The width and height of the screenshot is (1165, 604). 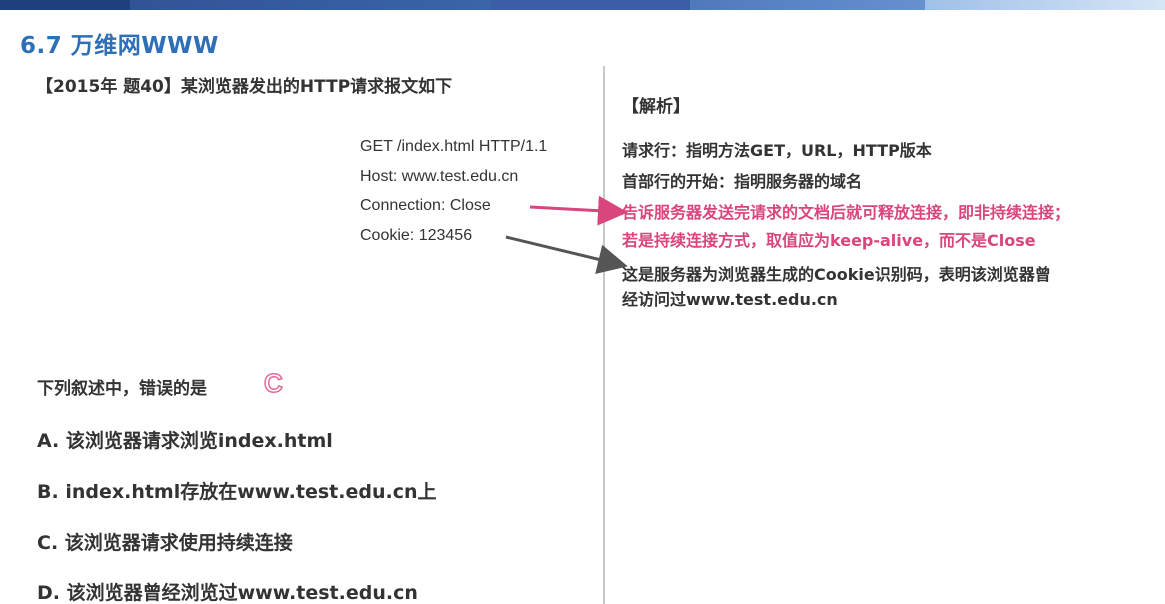 I want to click on option-b: B. index.html存放在www.test.edu.cn上, so click(x=237, y=492).